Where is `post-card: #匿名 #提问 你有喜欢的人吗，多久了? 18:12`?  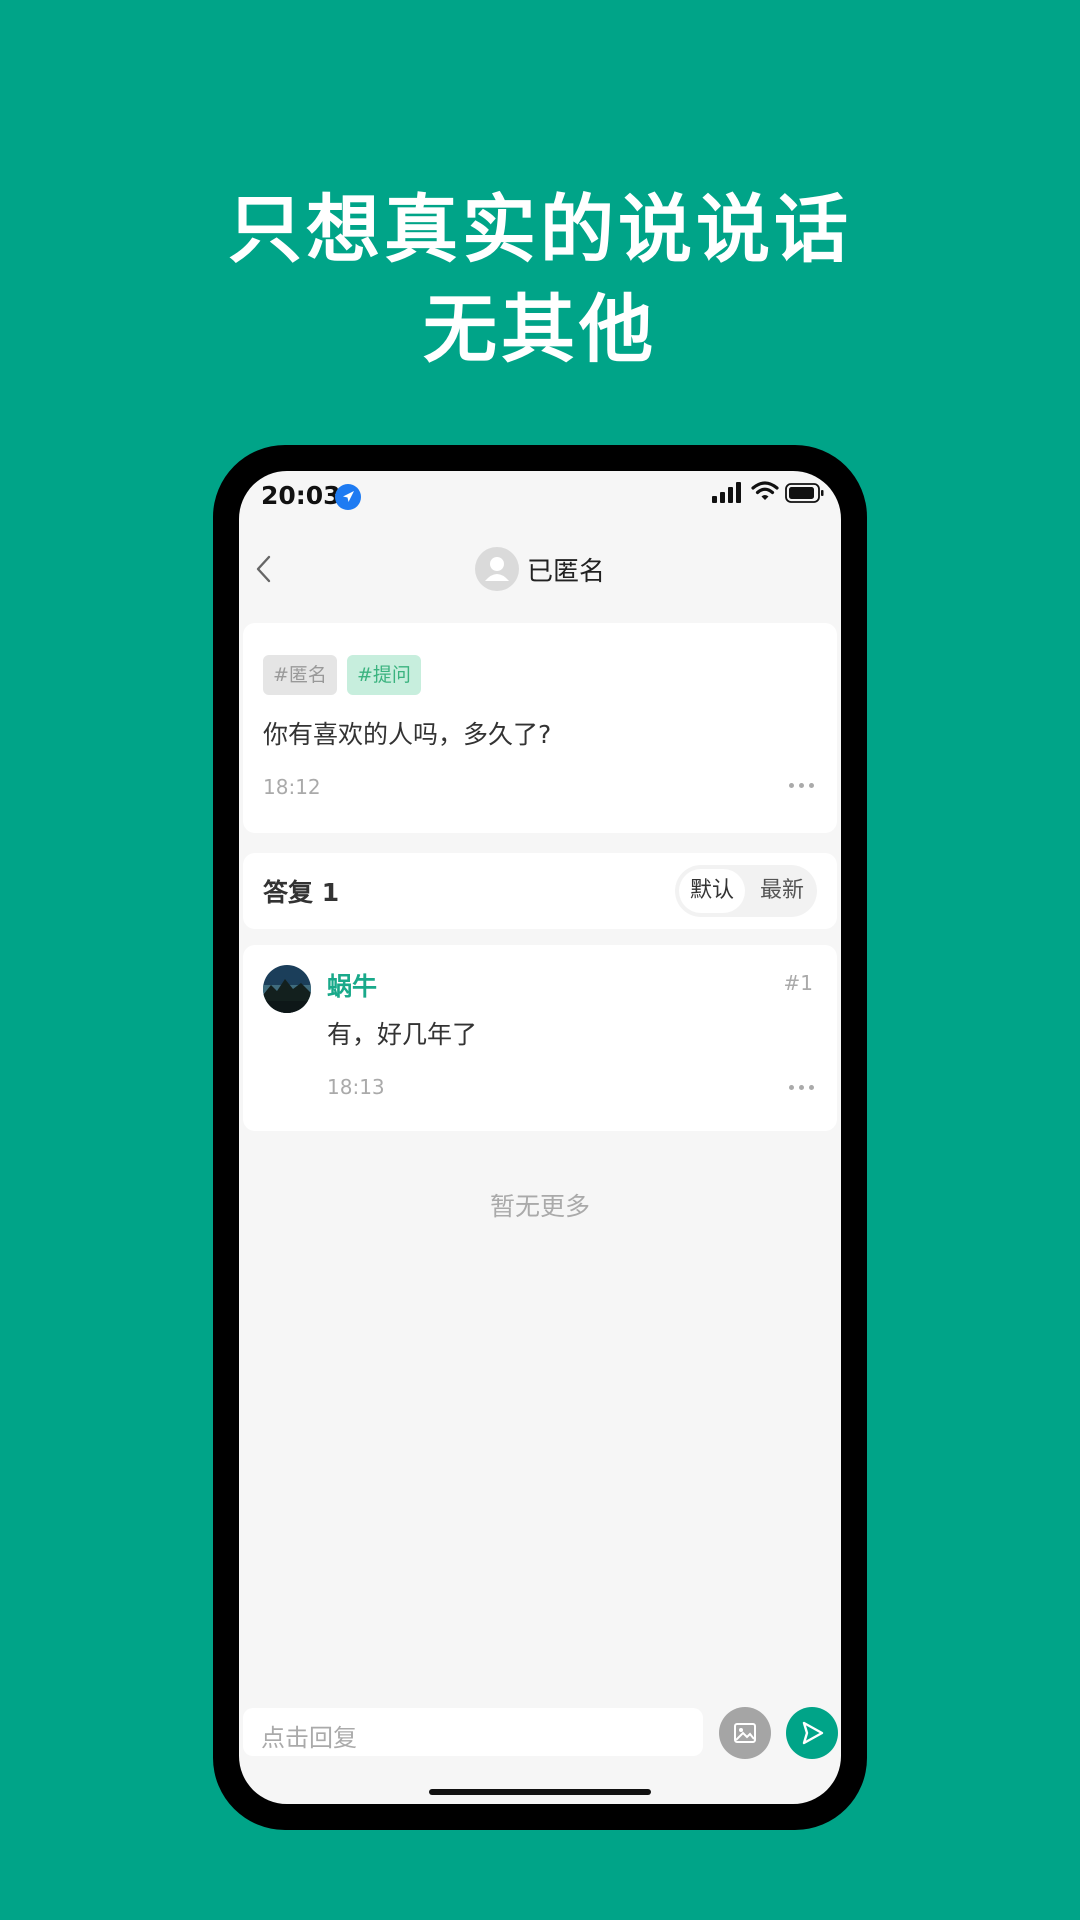
post-card: #匿名 #提问 你有喜欢的人吗，多久了? 18:12 is located at coordinates (540, 728).